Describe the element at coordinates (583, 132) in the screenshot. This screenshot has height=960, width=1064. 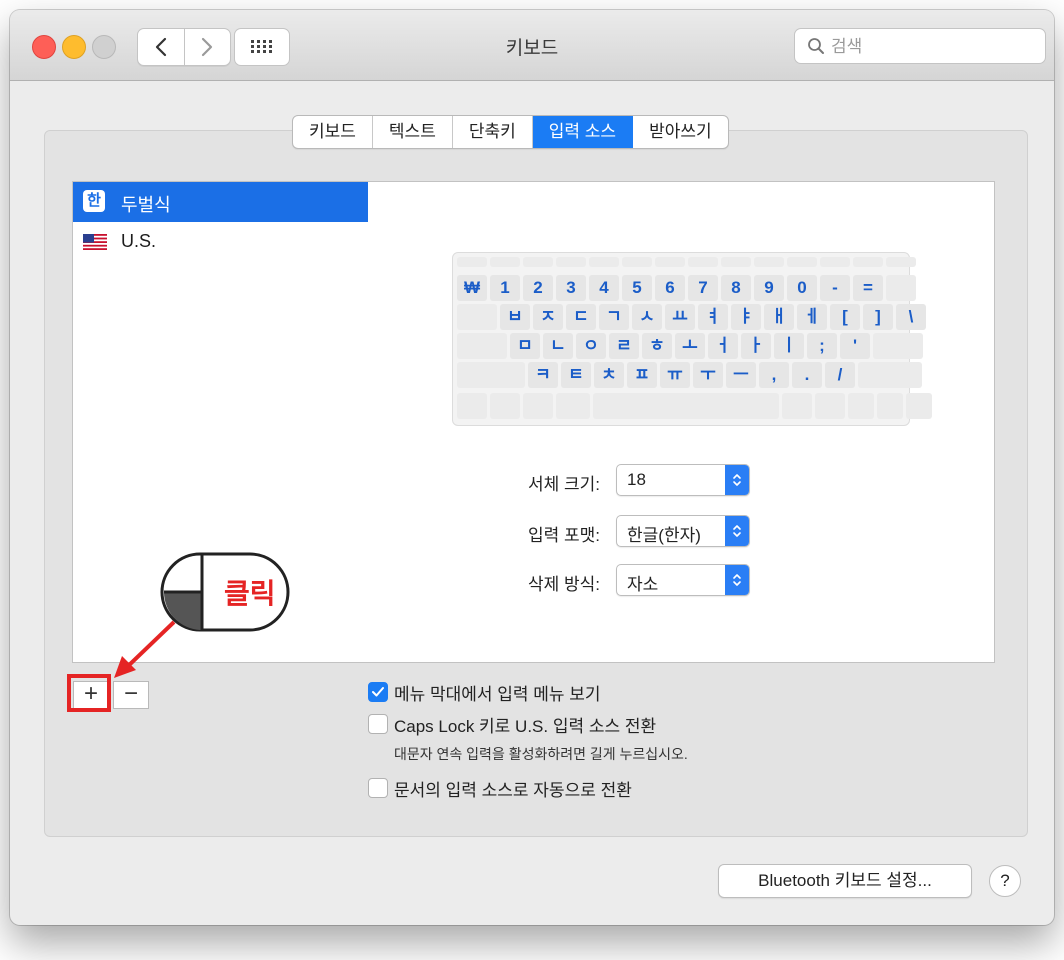
I see `tab-input-sources: 입력 소스` at that location.